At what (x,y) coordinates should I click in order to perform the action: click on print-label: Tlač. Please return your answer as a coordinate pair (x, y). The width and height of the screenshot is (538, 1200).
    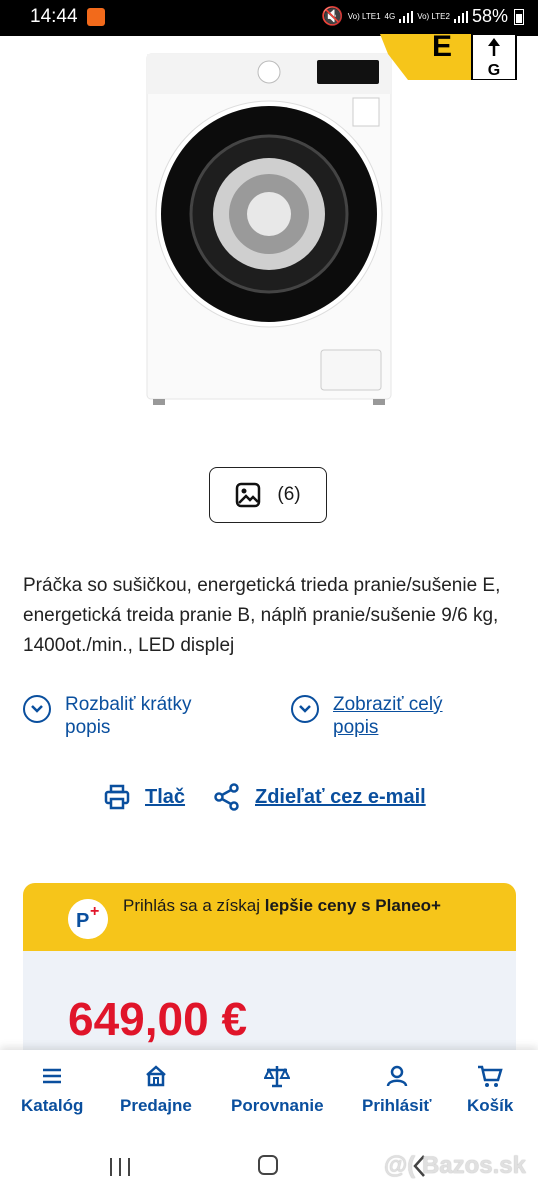
    Looking at the image, I should click on (165, 796).